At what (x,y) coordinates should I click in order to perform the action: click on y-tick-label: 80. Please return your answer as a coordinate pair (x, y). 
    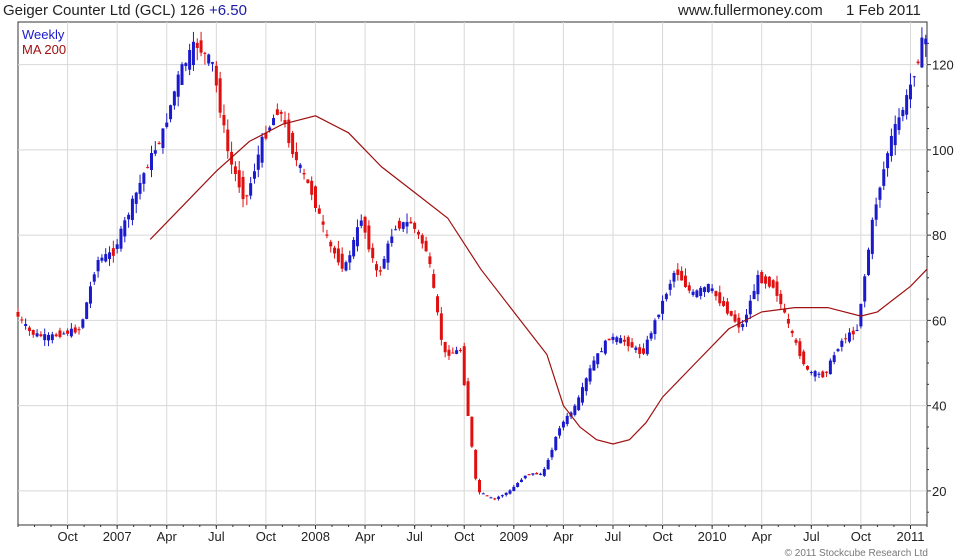
    Looking at the image, I should click on (939, 235).